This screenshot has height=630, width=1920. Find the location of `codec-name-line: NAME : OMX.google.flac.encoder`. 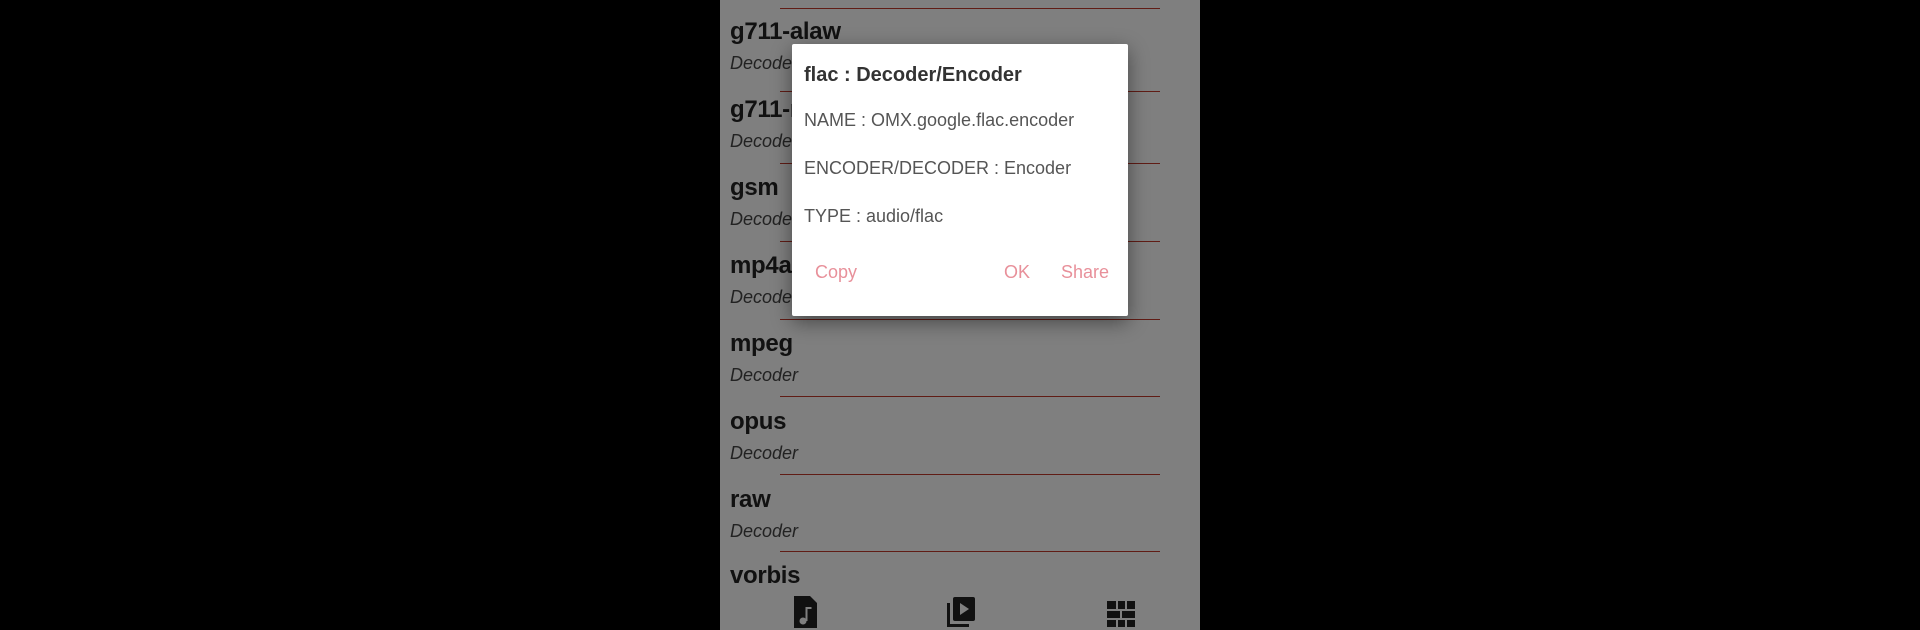

codec-name-line: NAME : OMX.google.flac.encoder is located at coordinates (939, 120).